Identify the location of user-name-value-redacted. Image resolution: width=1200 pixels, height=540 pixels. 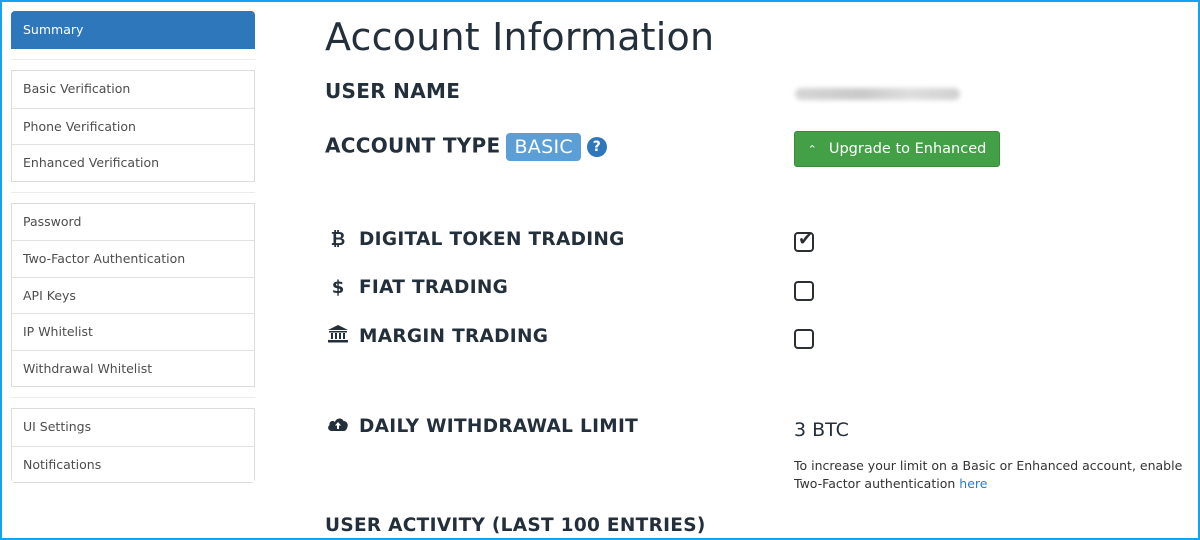
(877, 94).